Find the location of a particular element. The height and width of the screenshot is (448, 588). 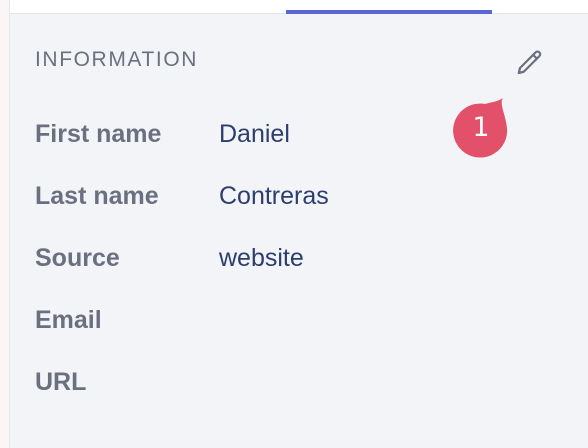

field-label: Email is located at coordinates (68, 320).